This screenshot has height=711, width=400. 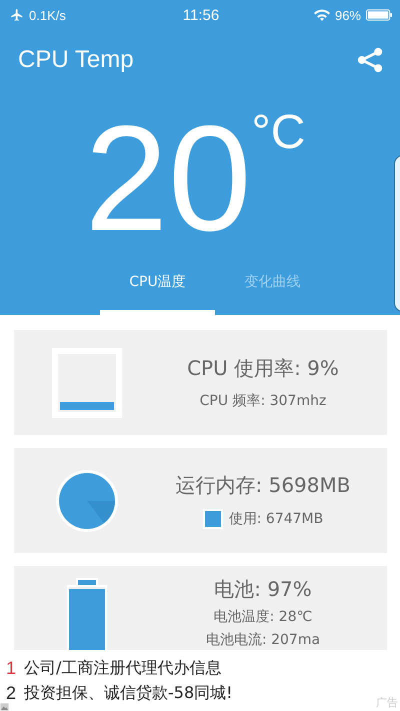 What do you see at coordinates (87, 383) in the screenshot?
I see `cpu-usage-meter` at bounding box center [87, 383].